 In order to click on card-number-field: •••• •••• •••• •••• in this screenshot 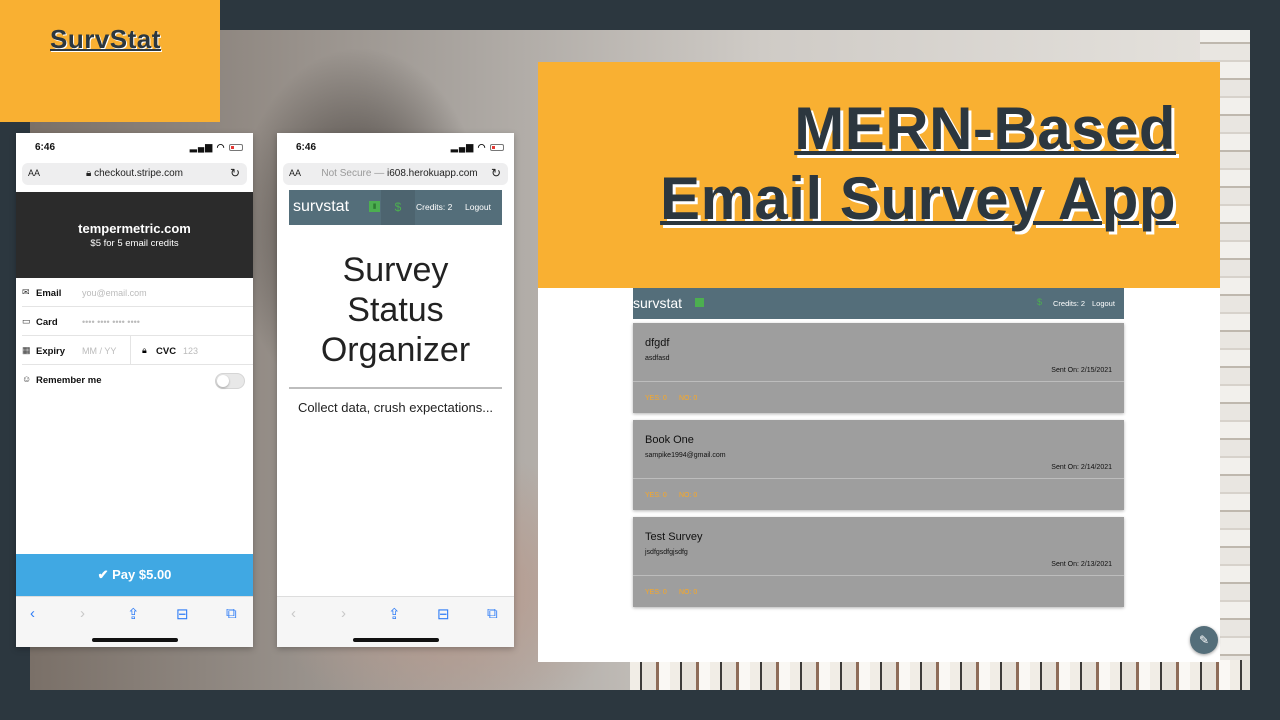, I will do `click(111, 322)`.